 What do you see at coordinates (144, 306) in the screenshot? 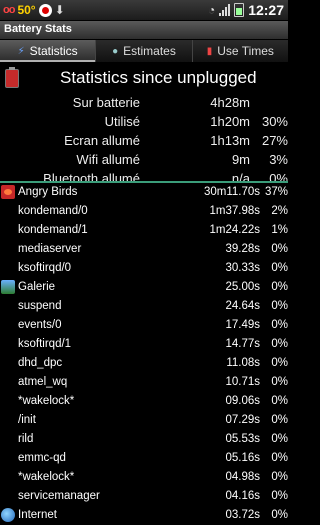
I see `process-row: suspend 24.64s 0%` at bounding box center [144, 306].